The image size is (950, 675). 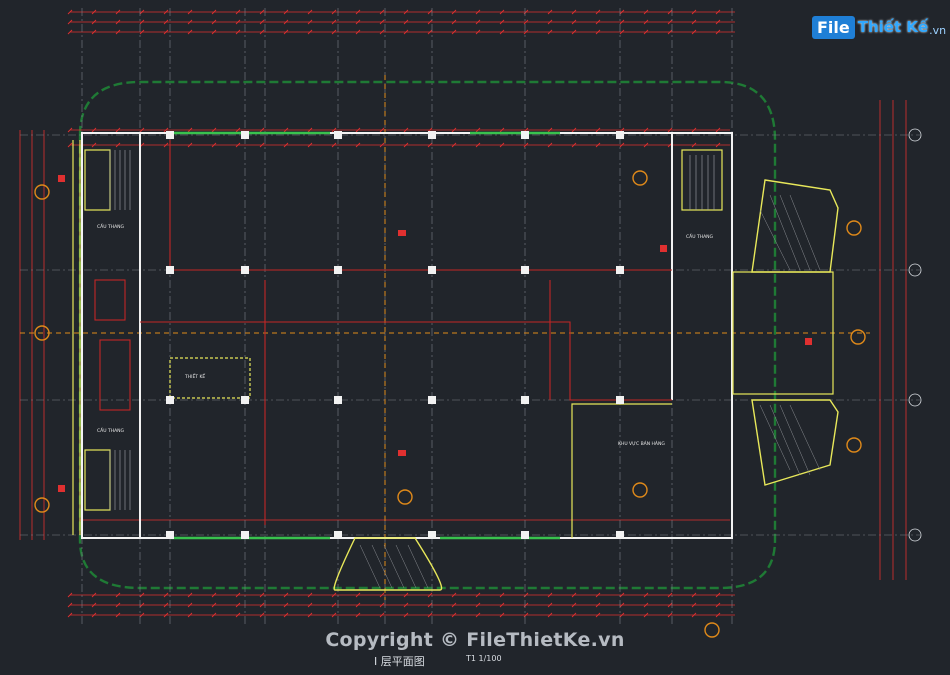 What do you see at coordinates (484, 658) in the screenshot?
I see `drawing-scale: T1 1/100` at bounding box center [484, 658].